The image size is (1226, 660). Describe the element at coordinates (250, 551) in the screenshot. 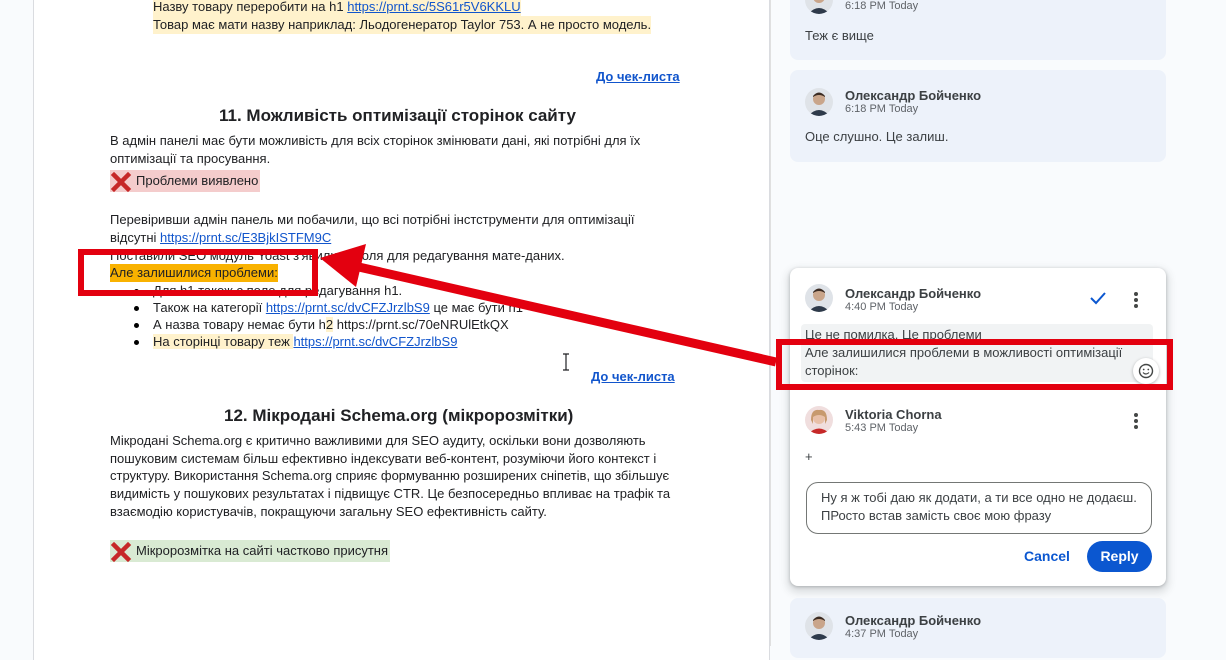

I see `status-partial-badge: Мікророзмітка на сайті частково присутня` at that location.